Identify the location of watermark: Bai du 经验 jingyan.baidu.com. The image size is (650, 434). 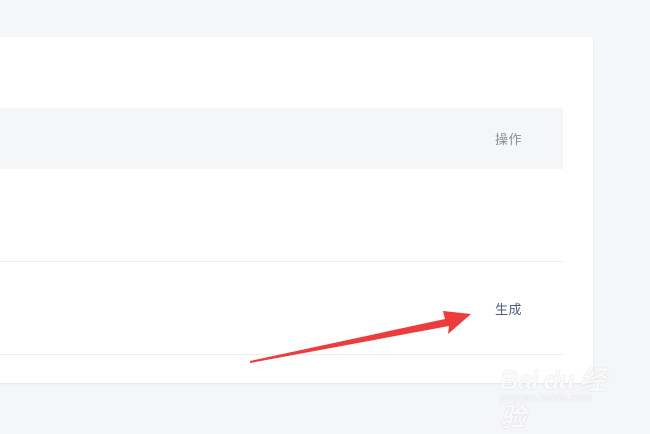
(560, 390).